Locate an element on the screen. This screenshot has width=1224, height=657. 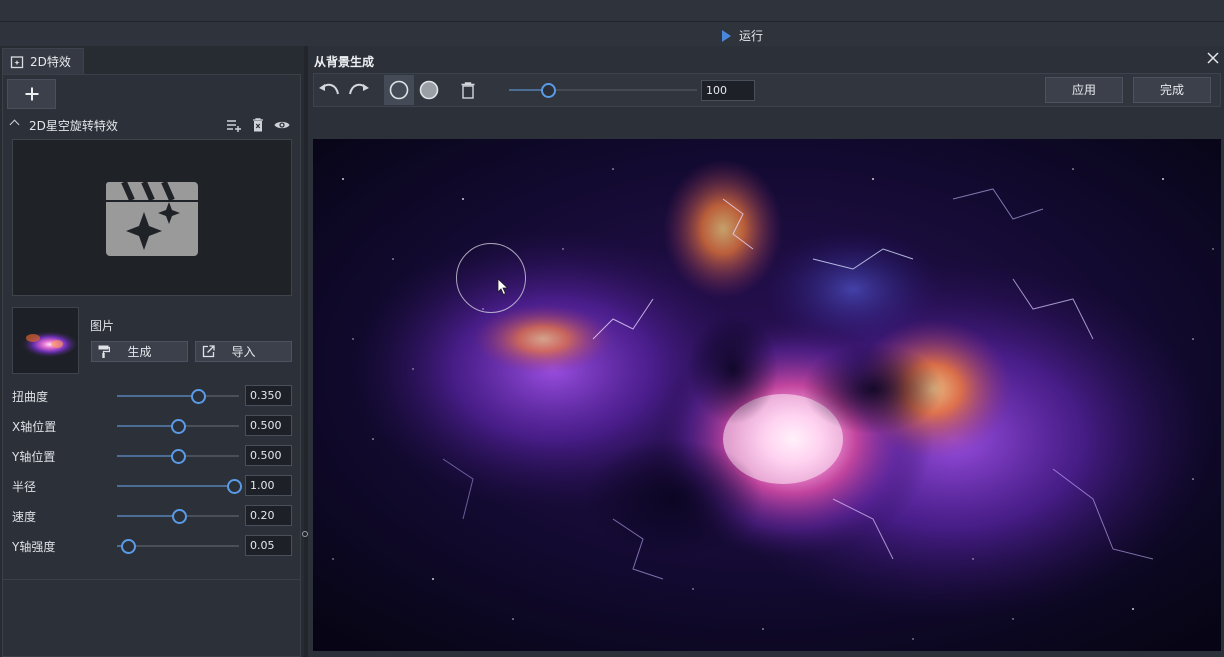
chevron-up-icon is located at coordinates (14, 124).